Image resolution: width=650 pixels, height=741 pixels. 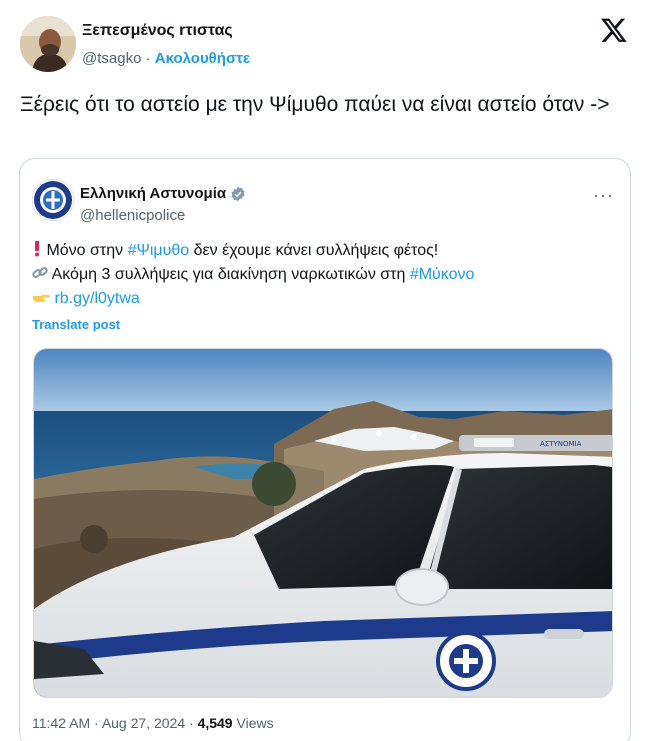 I want to click on exclamation-icon, so click(x=37, y=249).